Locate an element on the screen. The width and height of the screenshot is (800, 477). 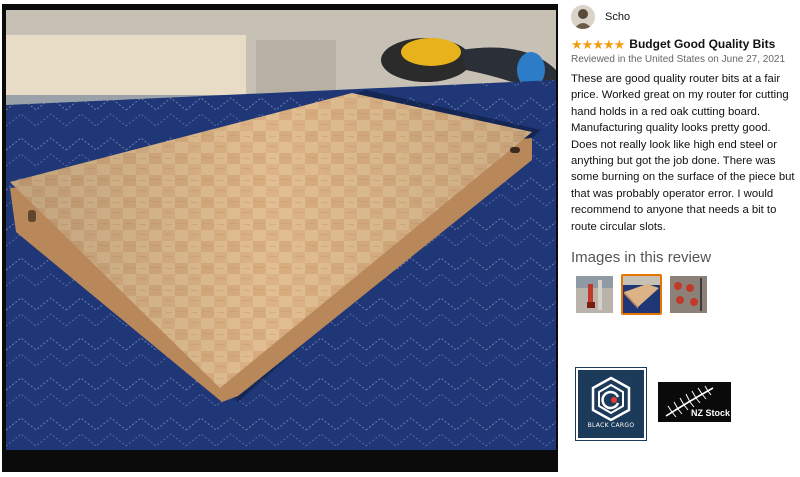
router-bits-set-thumbnail-image is located at coordinates (688, 295).